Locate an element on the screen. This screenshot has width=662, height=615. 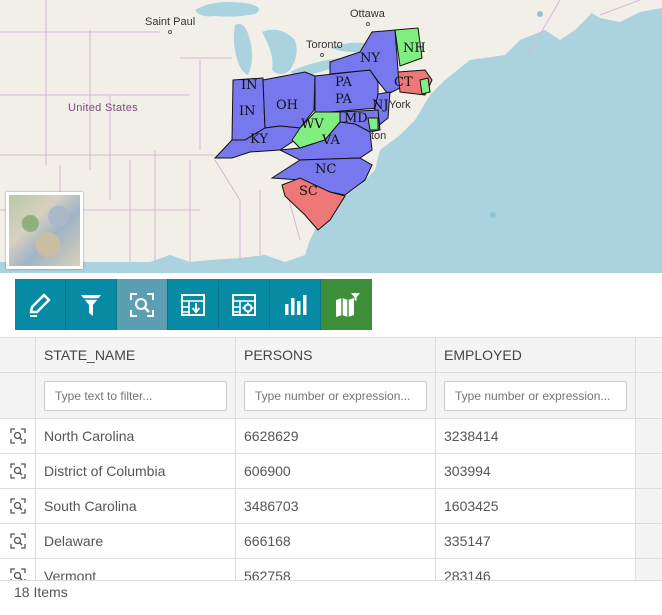
state-label-wv: WV is located at coordinates (312, 124).